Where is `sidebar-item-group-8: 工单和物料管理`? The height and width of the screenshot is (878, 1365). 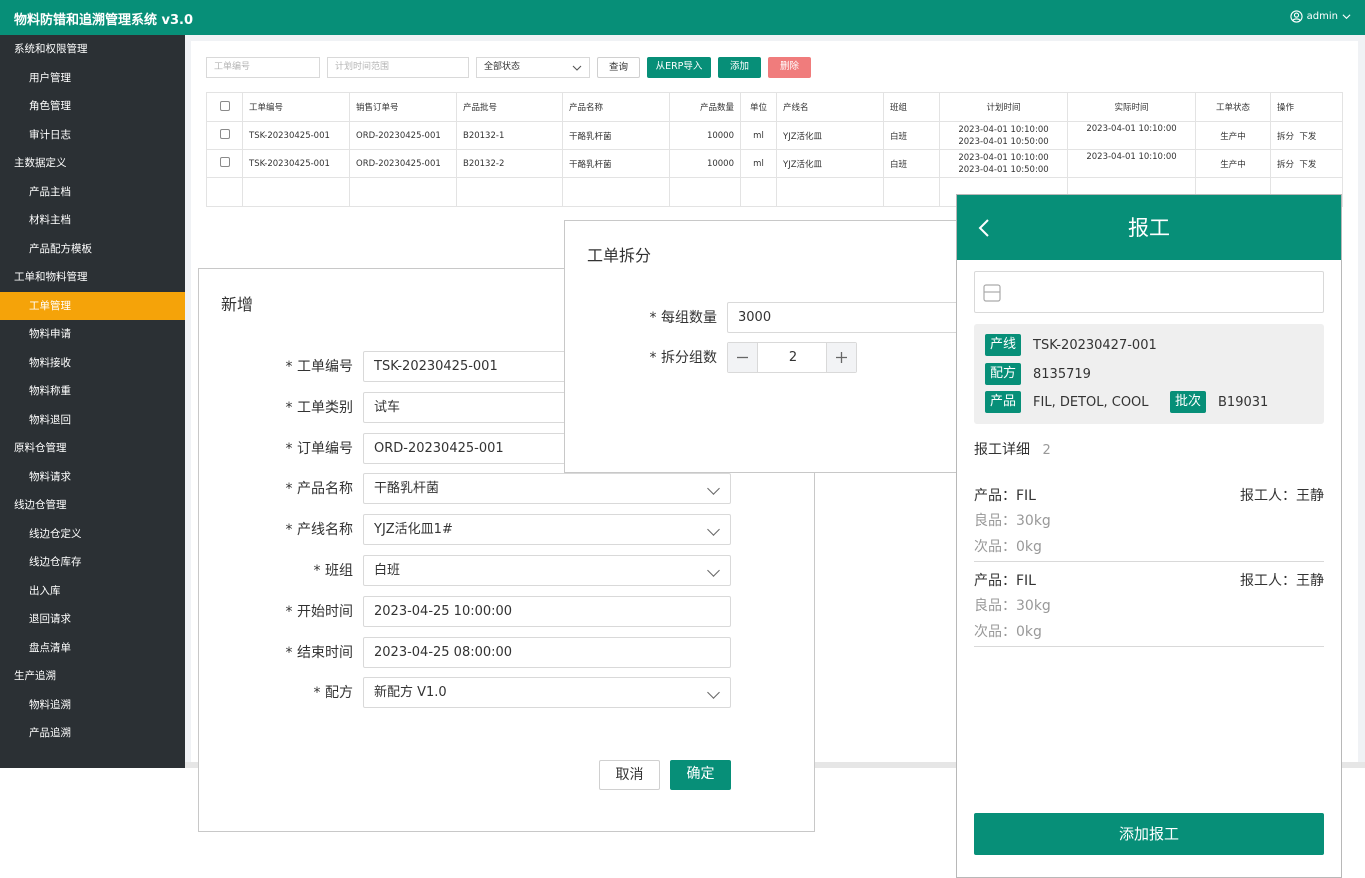 sidebar-item-group-8: 工单和物料管理 is located at coordinates (92, 277).